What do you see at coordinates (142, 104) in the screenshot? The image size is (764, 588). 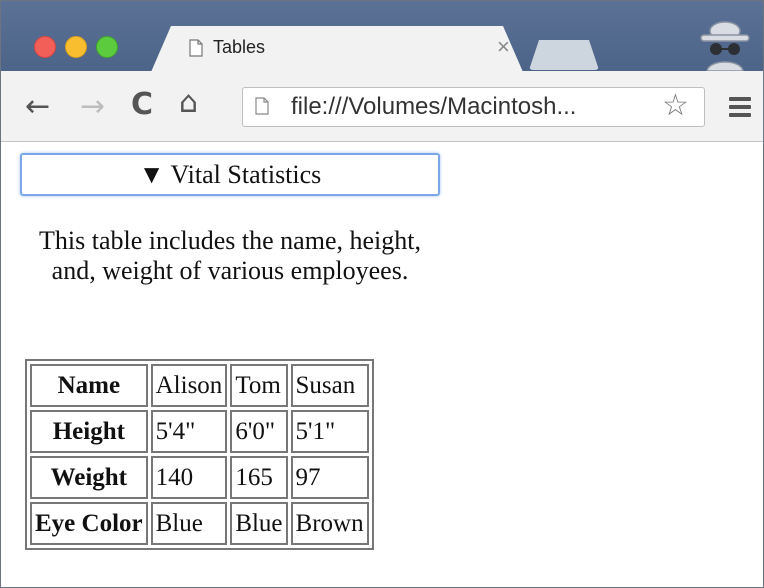 I see `reload-icon: C` at bounding box center [142, 104].